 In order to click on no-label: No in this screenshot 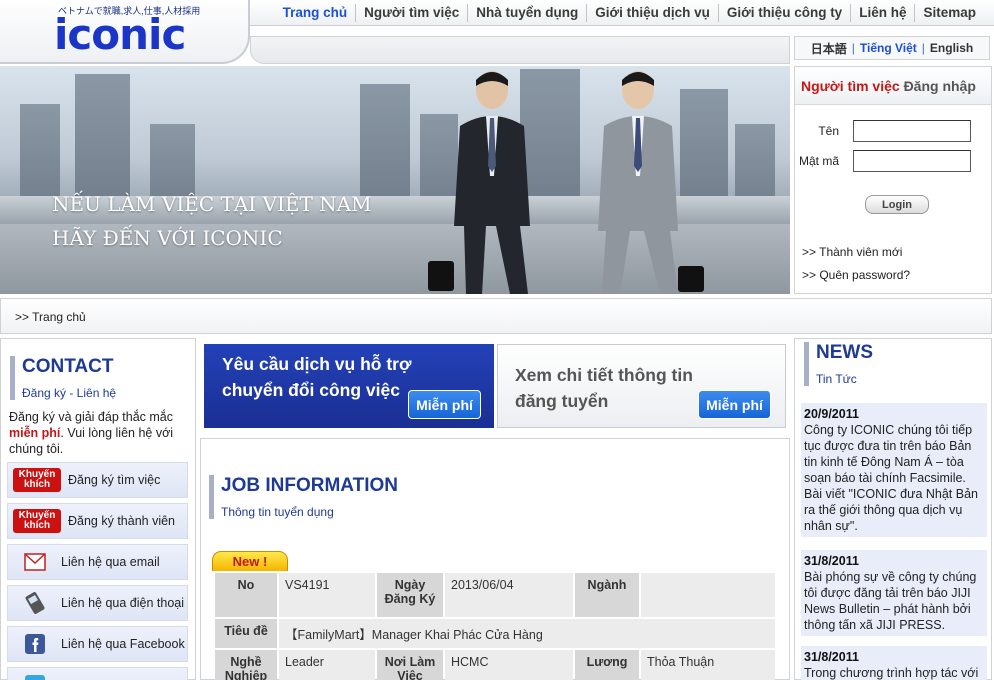, I will do `click(246, 595)`.